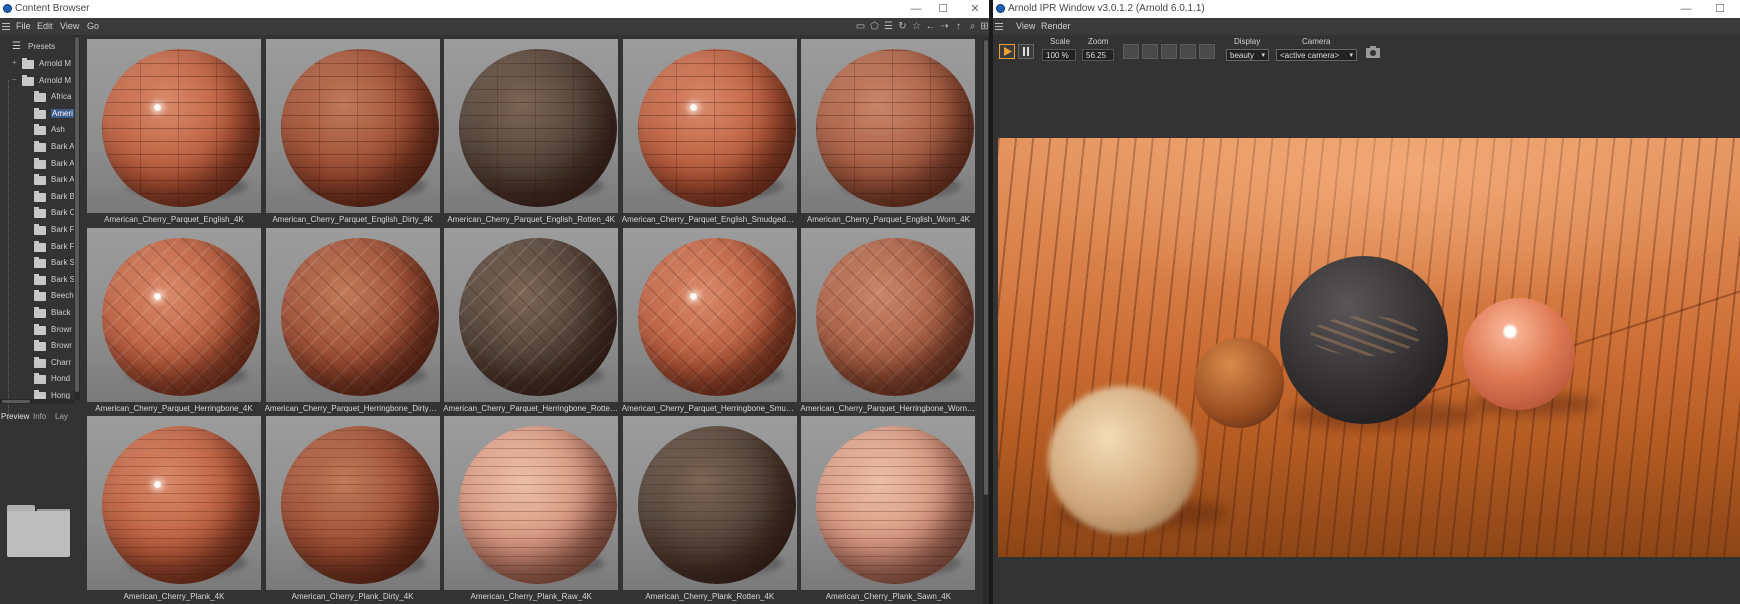 This screenshot has width=1740, height=604. What do you see at coordinates (930, 26) in the screenshot?
I see `back-arrow-icon: ←` at bounding box center [930, 26].